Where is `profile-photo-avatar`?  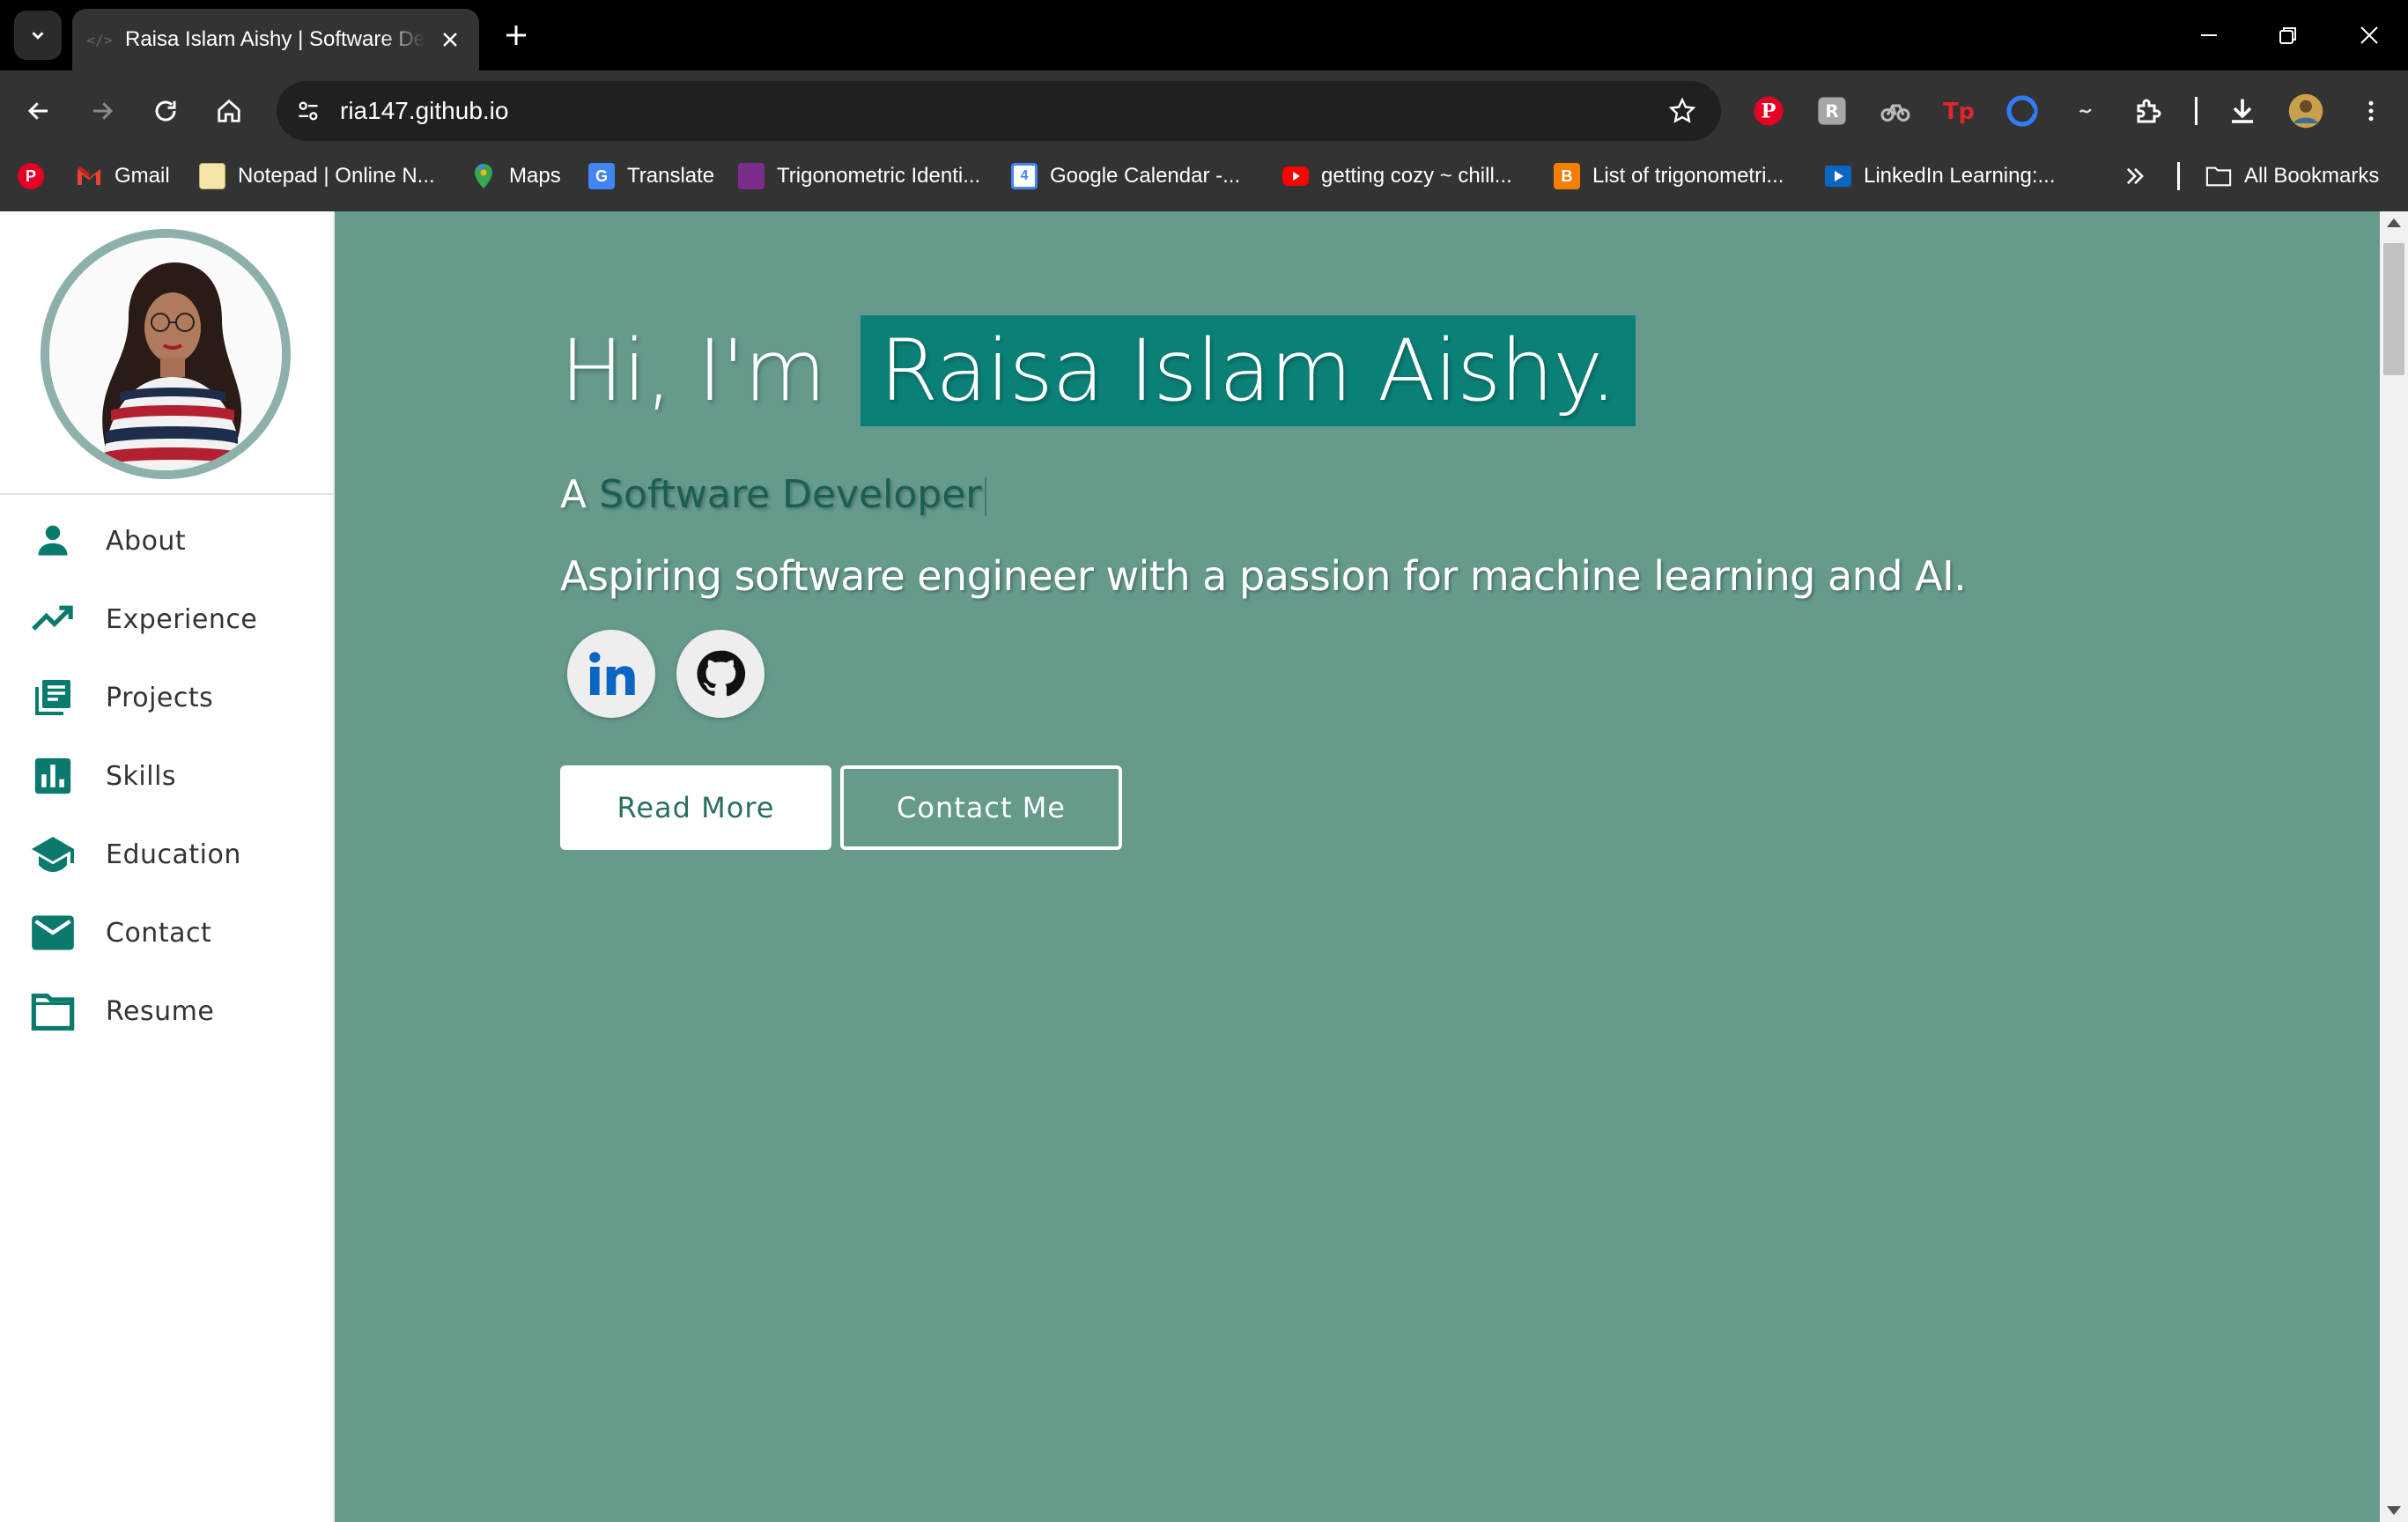
profile-photo-avatar is located at coordinates (166, 354).